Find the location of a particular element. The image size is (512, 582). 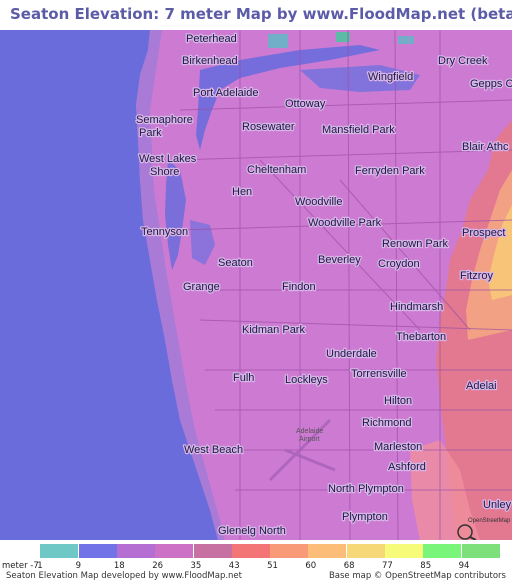

place-label: Findon is located at coordinates (299, 287).